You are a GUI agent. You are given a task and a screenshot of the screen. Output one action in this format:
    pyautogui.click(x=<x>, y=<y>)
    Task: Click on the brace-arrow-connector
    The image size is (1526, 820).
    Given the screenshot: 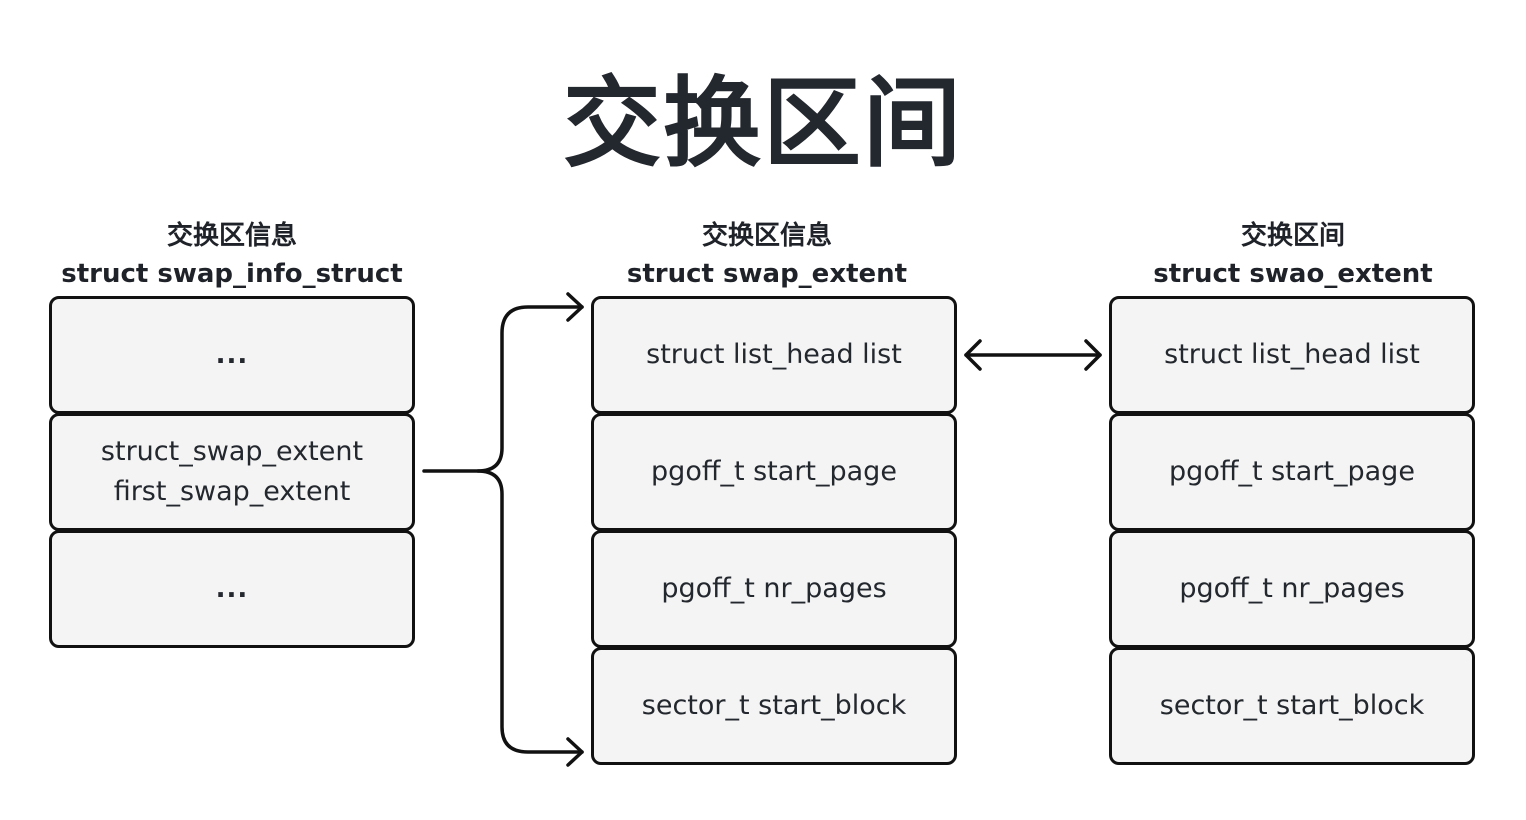 What is the action you would take?
    pyautogui.click(x=503, y=529)
    